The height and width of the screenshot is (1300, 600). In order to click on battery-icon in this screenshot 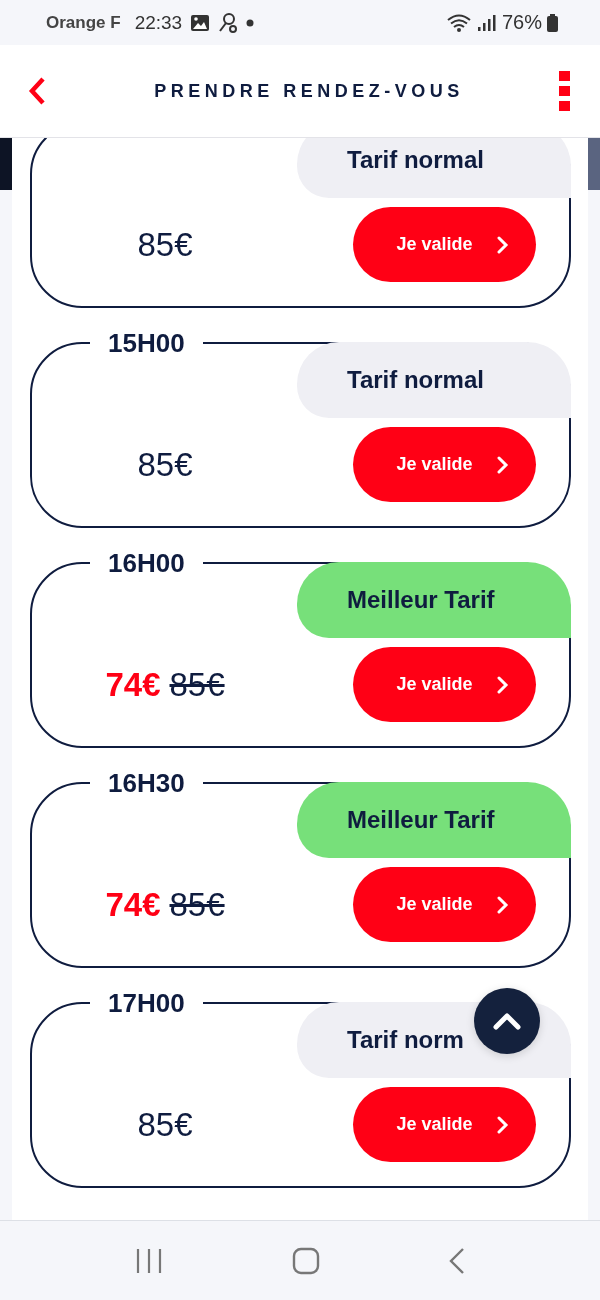, I will do `click(552, 22)`.